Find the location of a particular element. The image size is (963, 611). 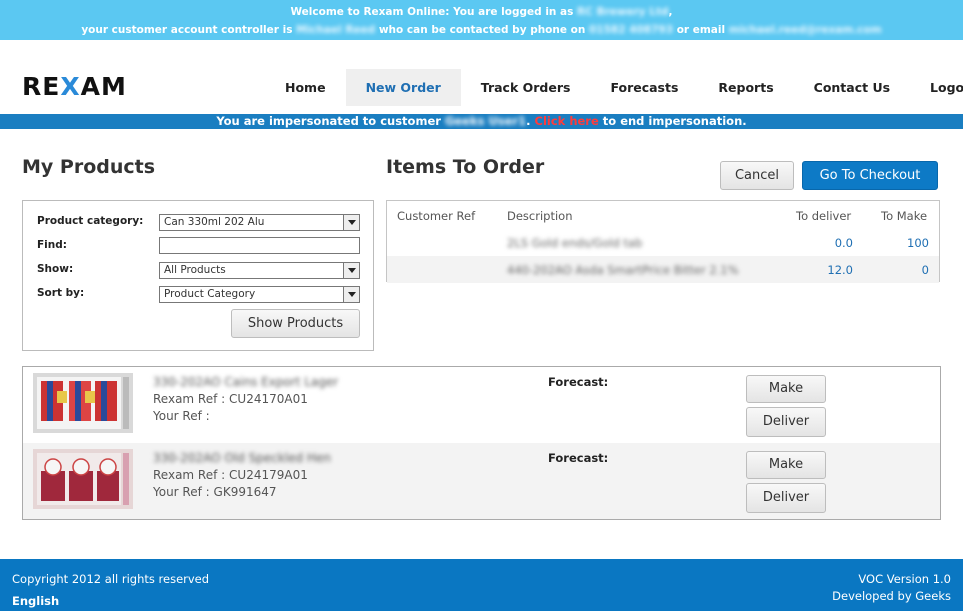

cancel-button: Cancel is located at coordinates (757, 175).